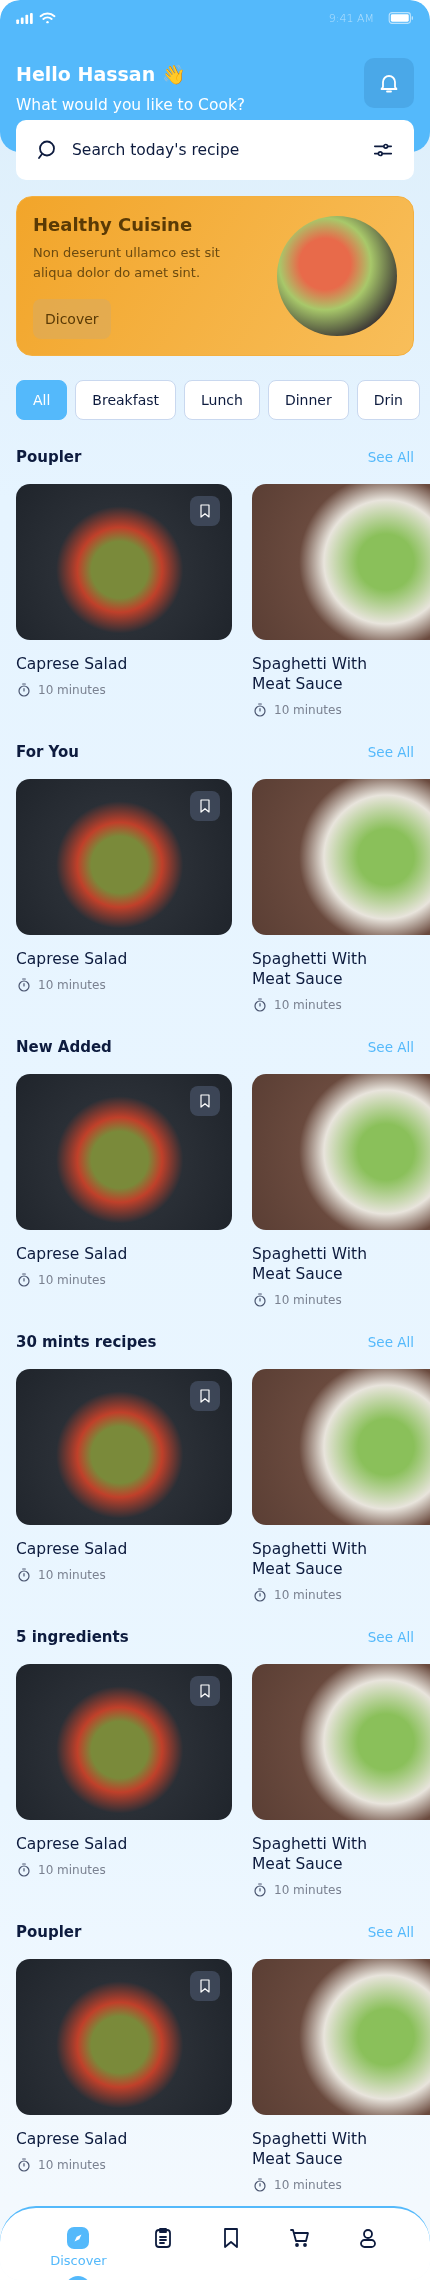 This screenshot has width=430, height=2280. I want to click on section-title: 5 ingredients, so click(72, 1637).